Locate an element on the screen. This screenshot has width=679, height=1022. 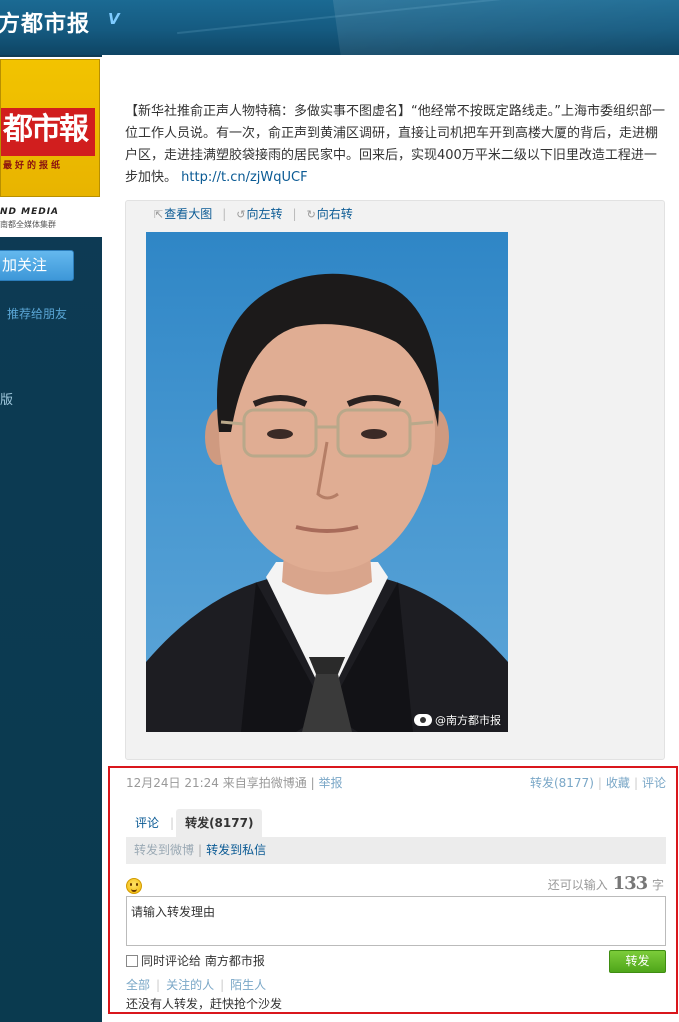
repost-reason-input: 请输入转发理由 is located at coordinates (396, 921).